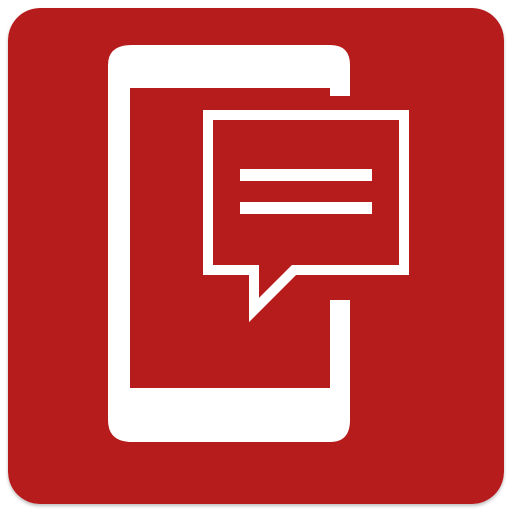  Describe the element at coordinates (228, 69) in the screenshot. I see `speaker-slot` at that location.